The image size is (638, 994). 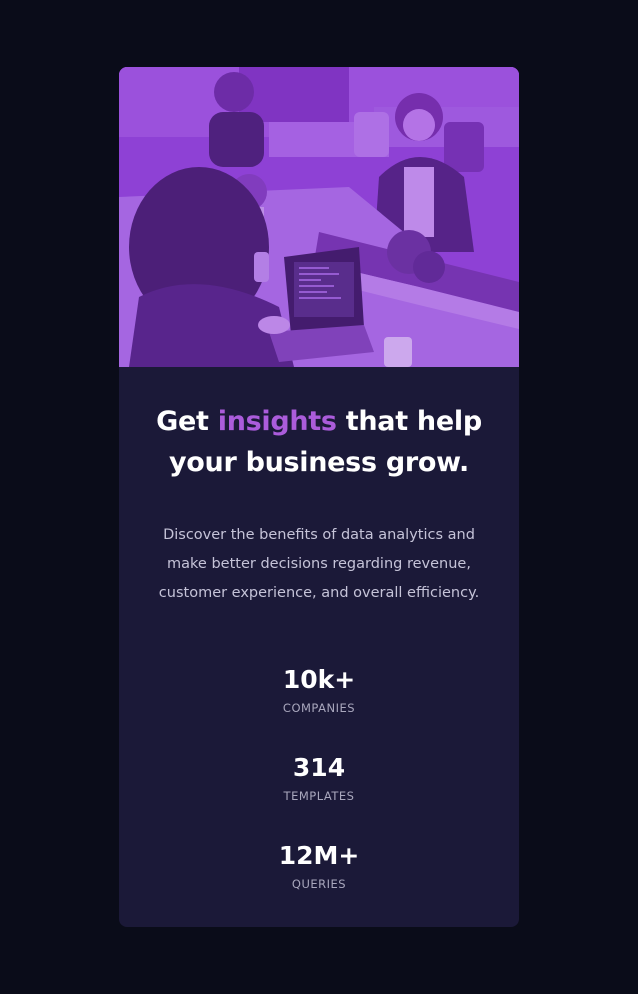 I want to click on stat-value: 314, so click(x=319, y=767).